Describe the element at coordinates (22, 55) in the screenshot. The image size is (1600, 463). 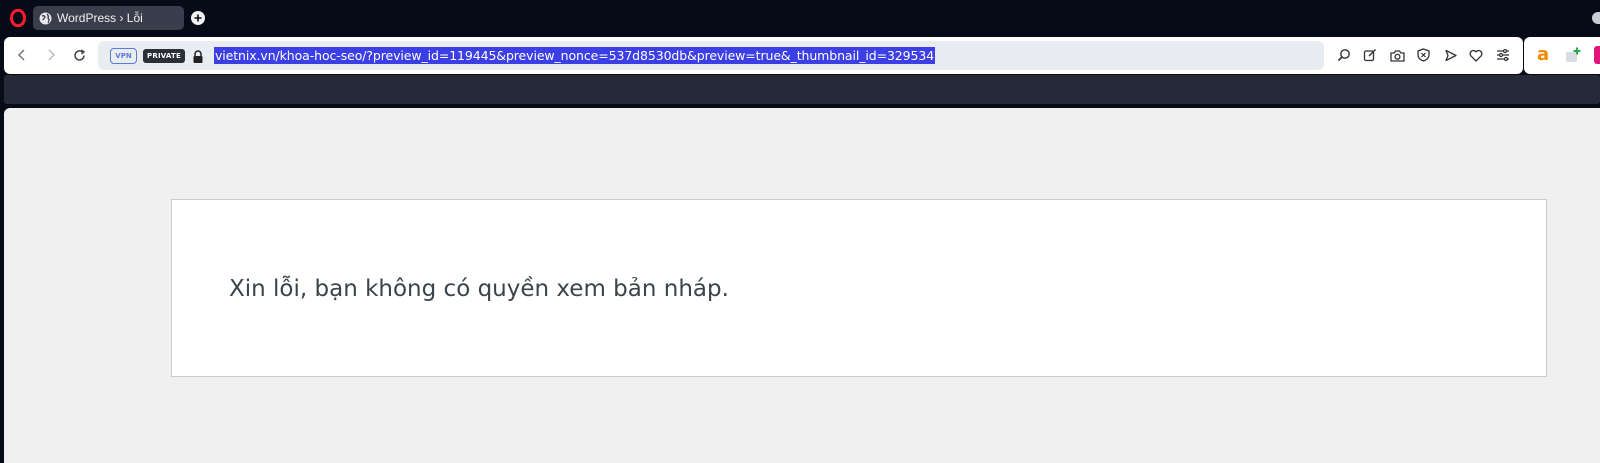
I see `back-button` at that location.